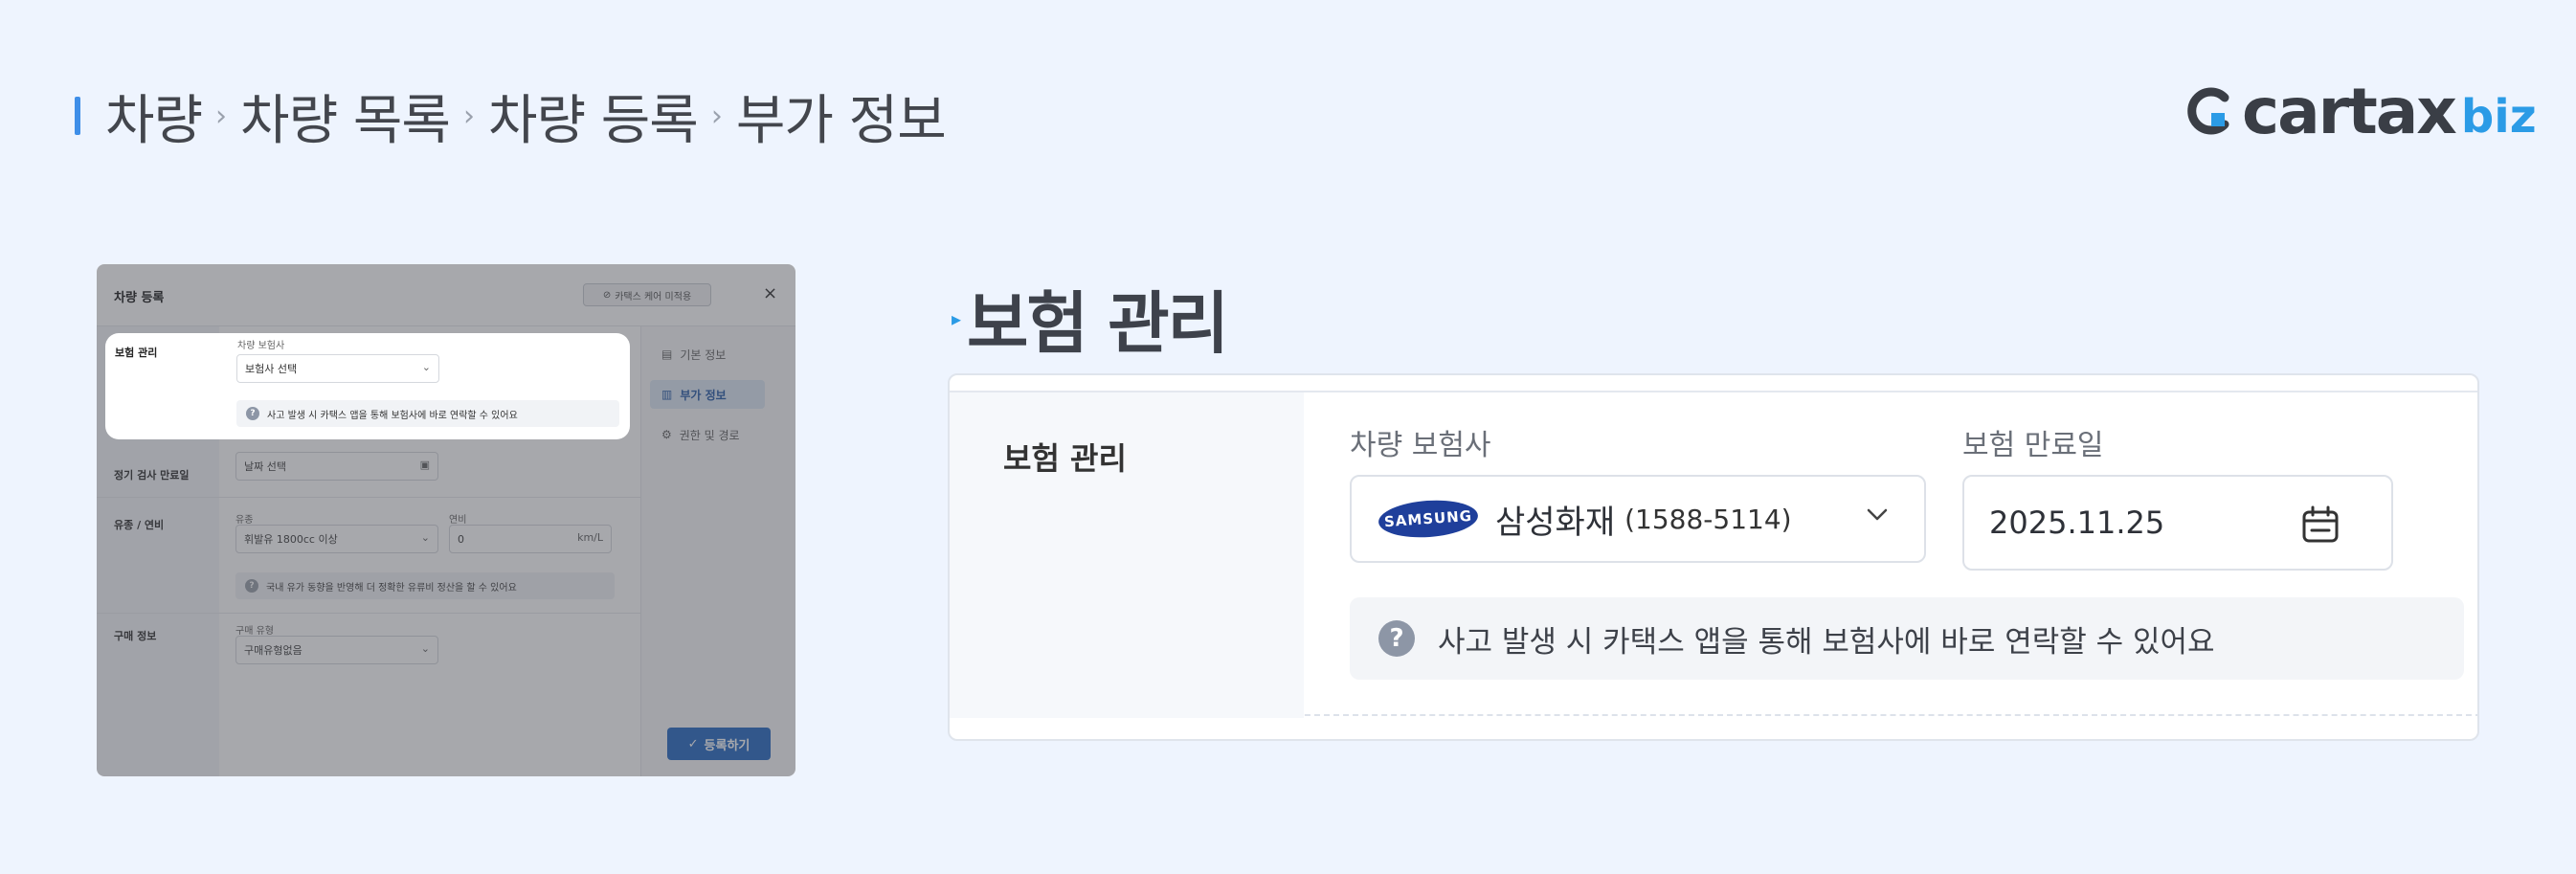 The width and height of the screenshot is (2576, 874). Describe the element at coordinates (1429, 519) in the screenshot. I see `samsung-logo-icon: SAMSUNG` at that location.